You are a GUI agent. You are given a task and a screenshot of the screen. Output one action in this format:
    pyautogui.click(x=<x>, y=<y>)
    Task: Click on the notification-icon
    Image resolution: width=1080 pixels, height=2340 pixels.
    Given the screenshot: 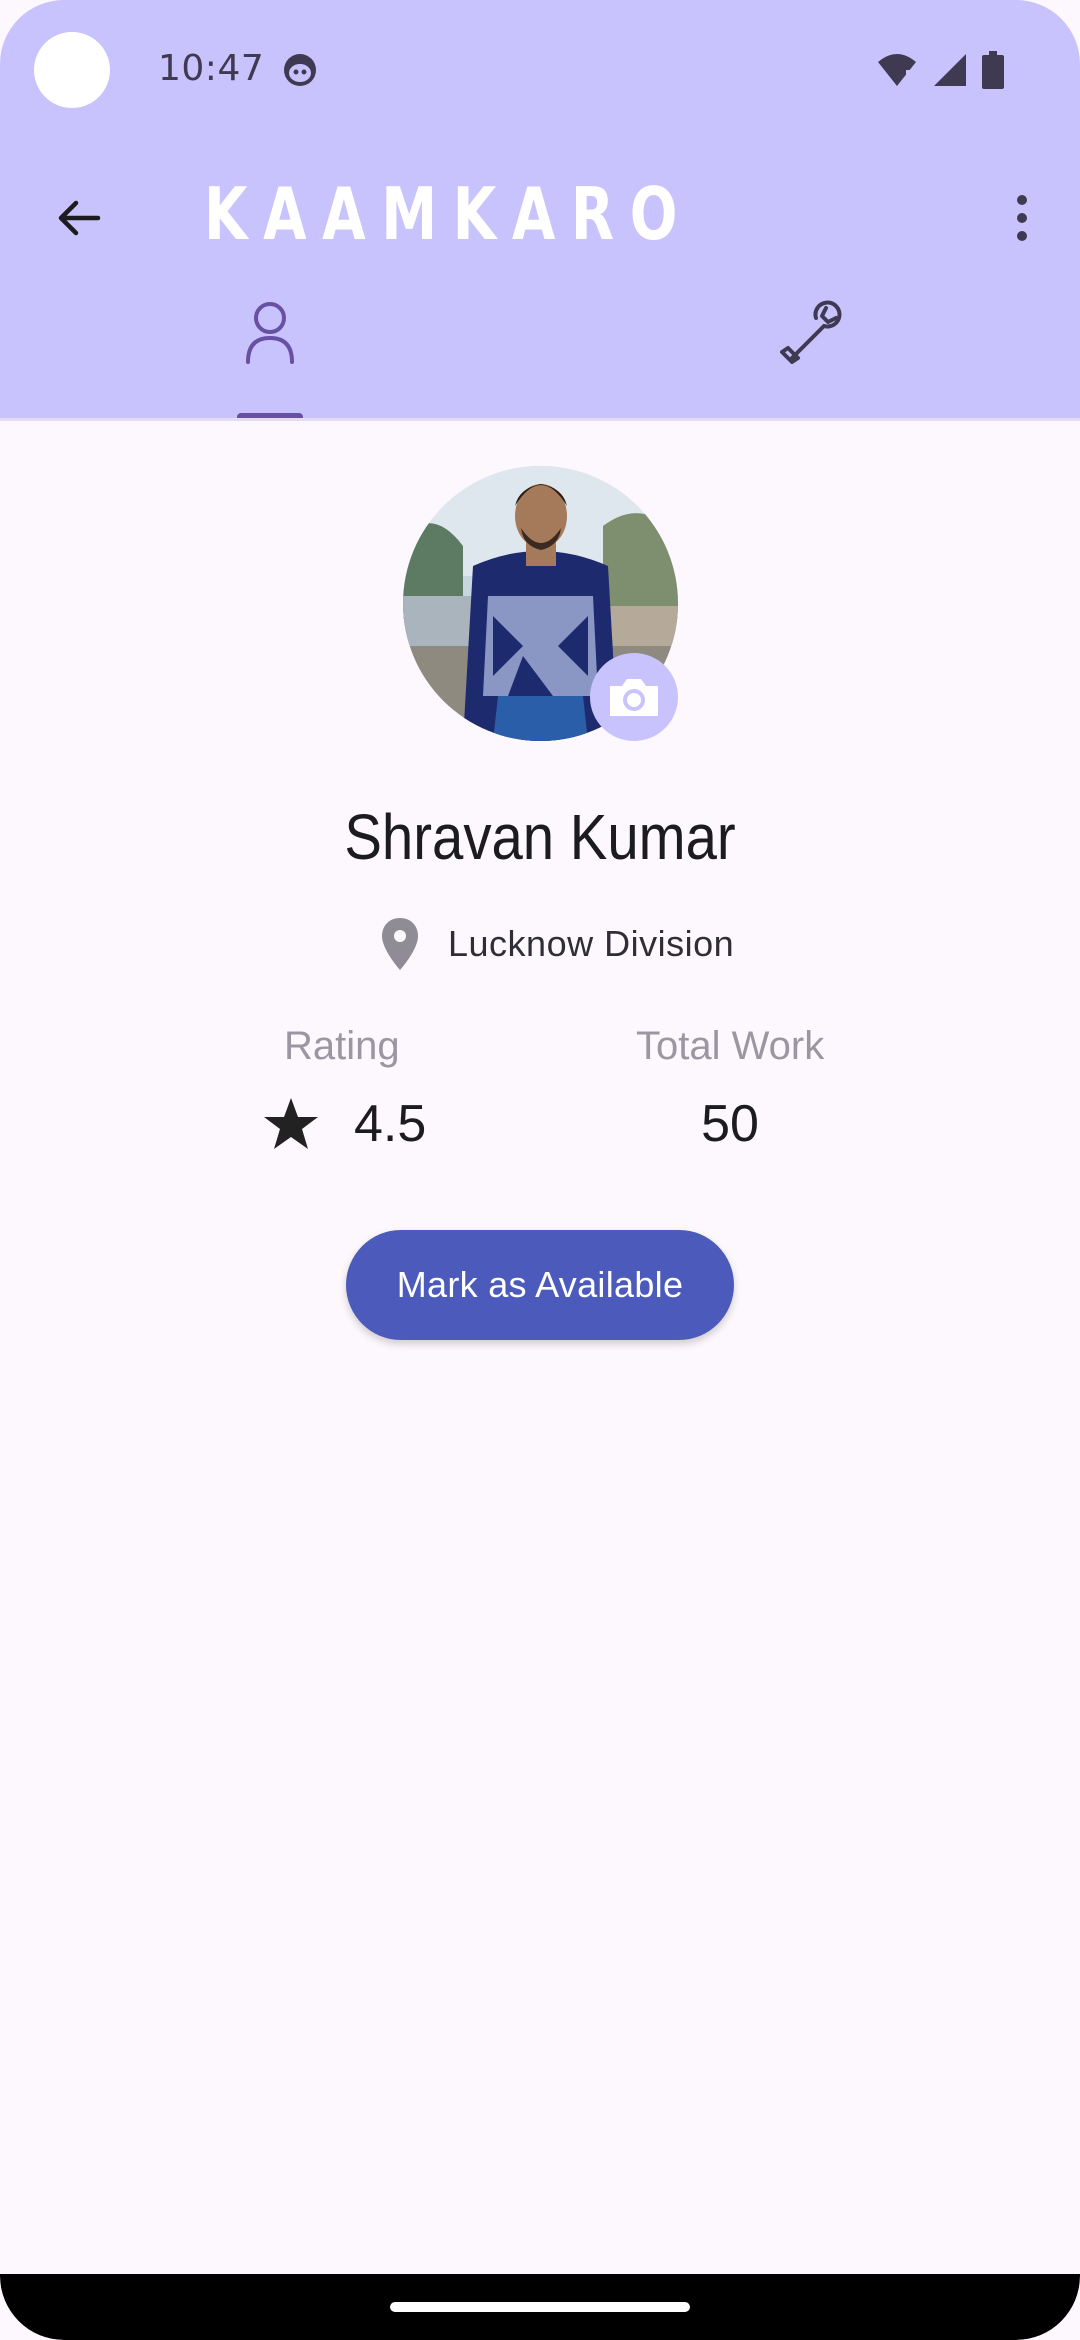 What is the action you would take?
    pyautogui.click(x=300, y=70)
    